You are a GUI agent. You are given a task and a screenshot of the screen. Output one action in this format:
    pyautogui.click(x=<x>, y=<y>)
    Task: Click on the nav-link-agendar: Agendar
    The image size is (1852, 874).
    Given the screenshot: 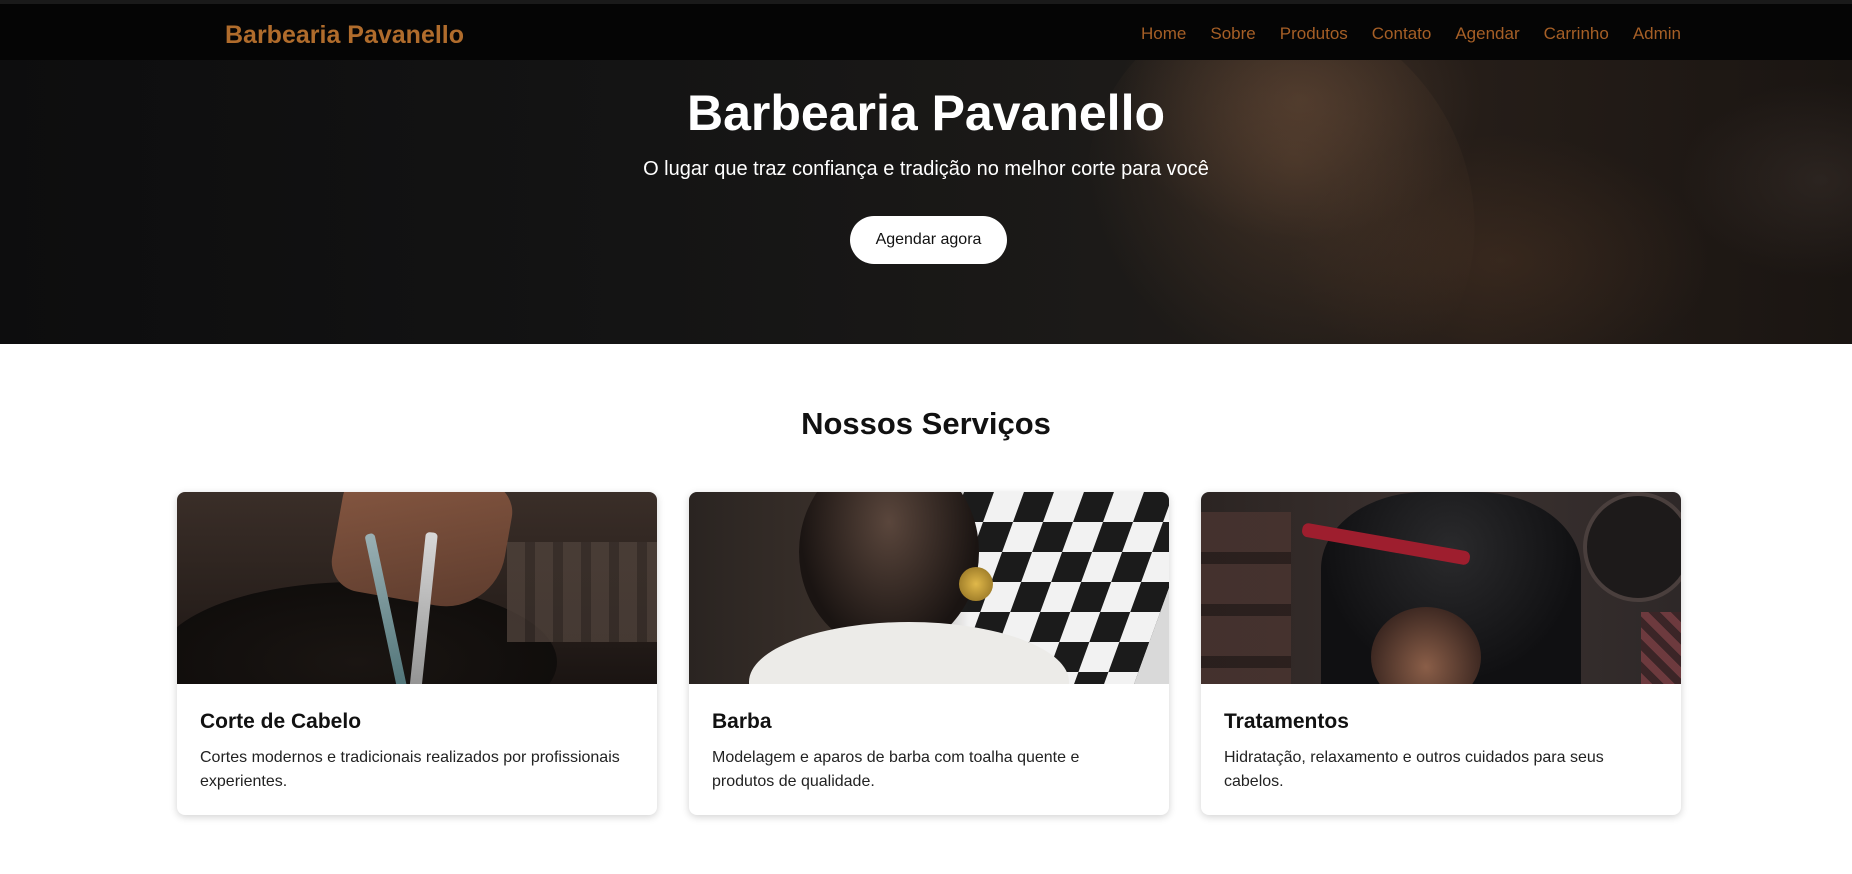 What is the action you would take?
    pyautogui.click(x=1487, y=34)
    